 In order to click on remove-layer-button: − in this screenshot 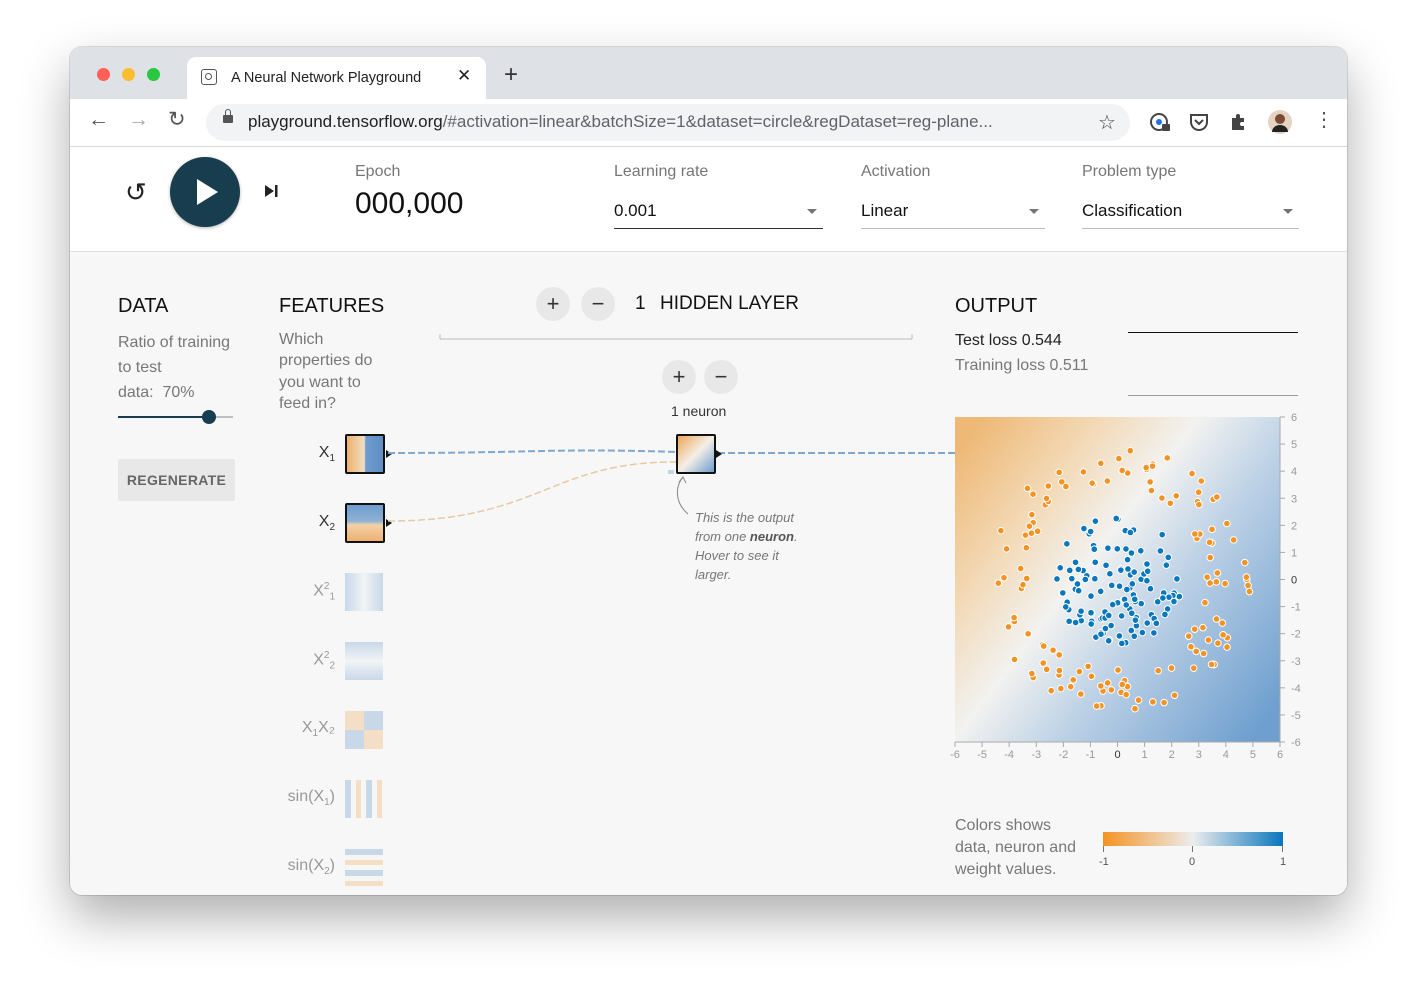, I will do `click(598, 304)`.